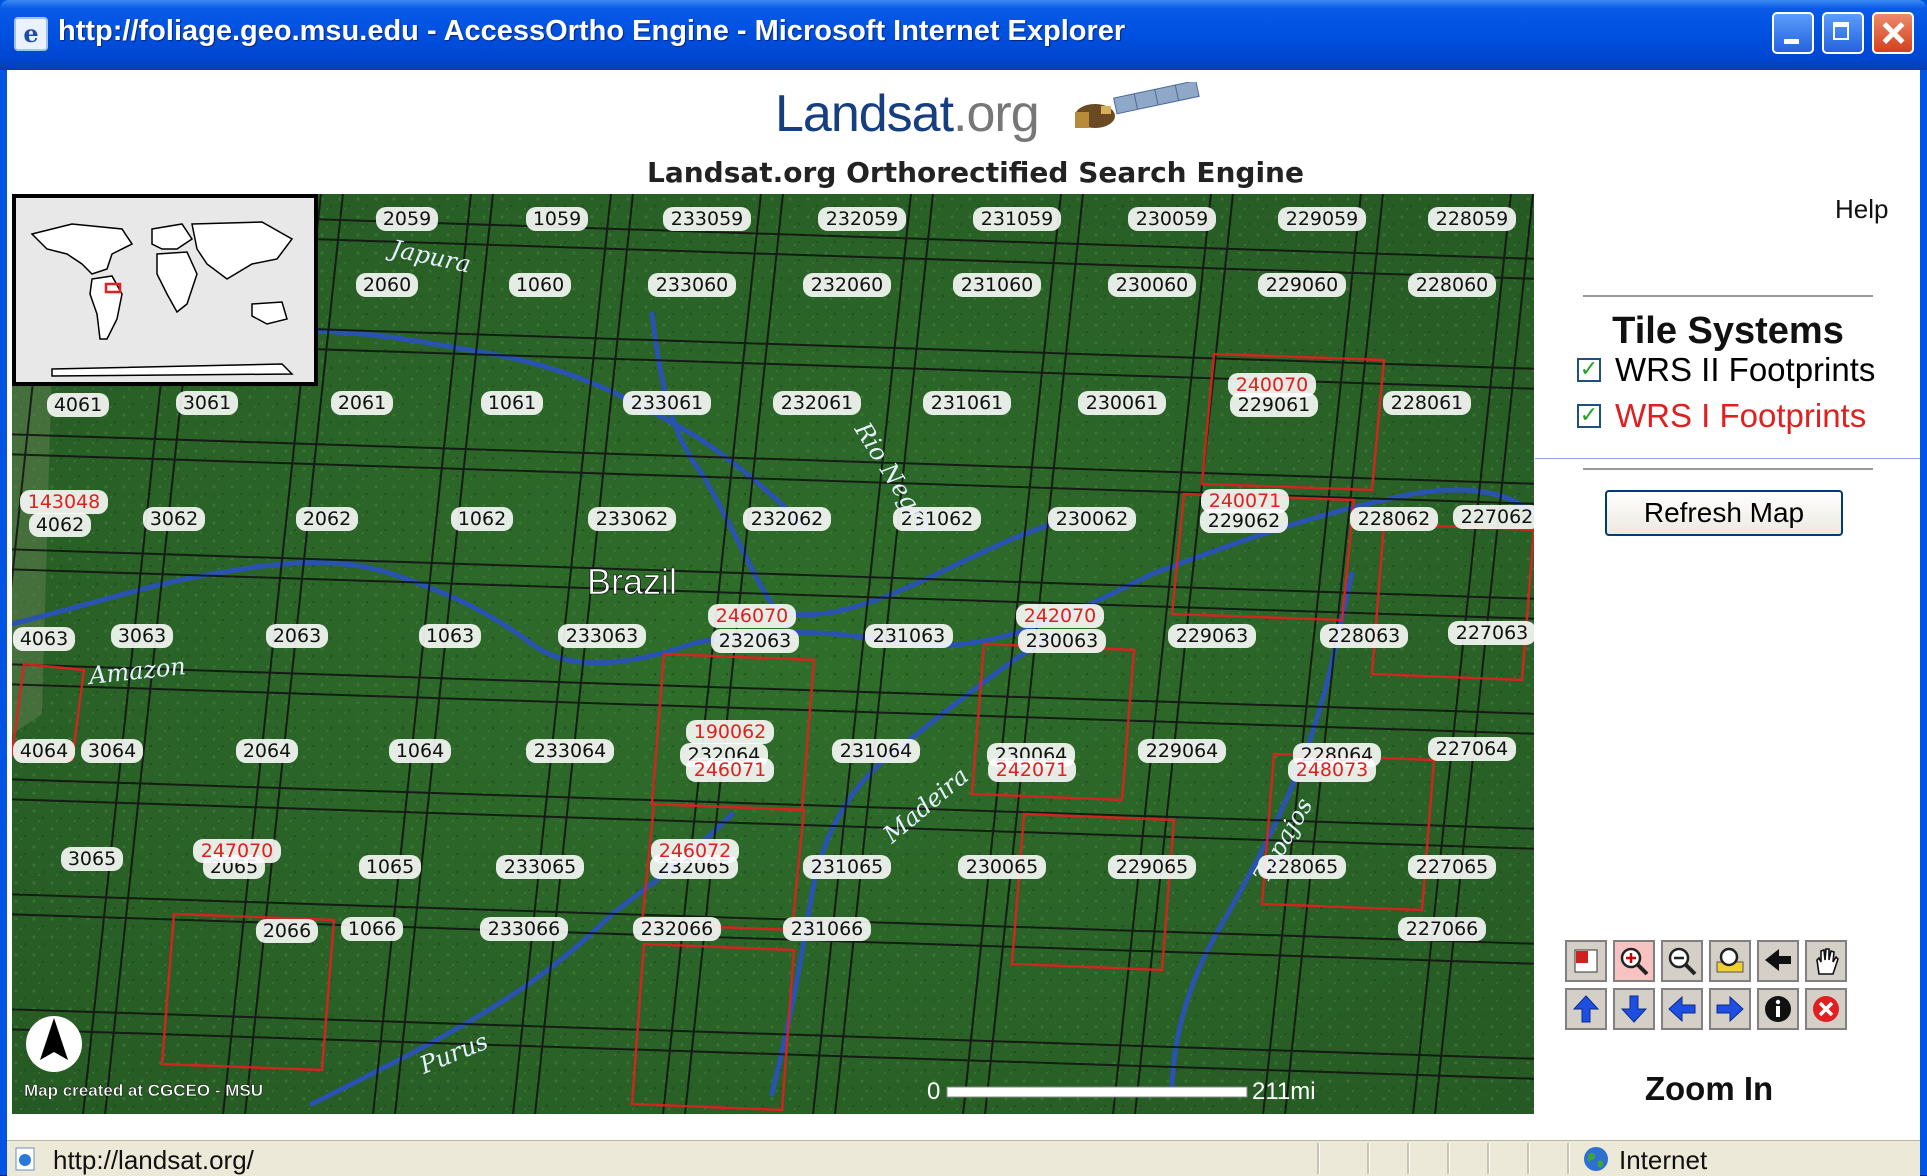 This screenshot has height=1176, width=1927. I want to click on tile-label: 233065, so click(540, 867).